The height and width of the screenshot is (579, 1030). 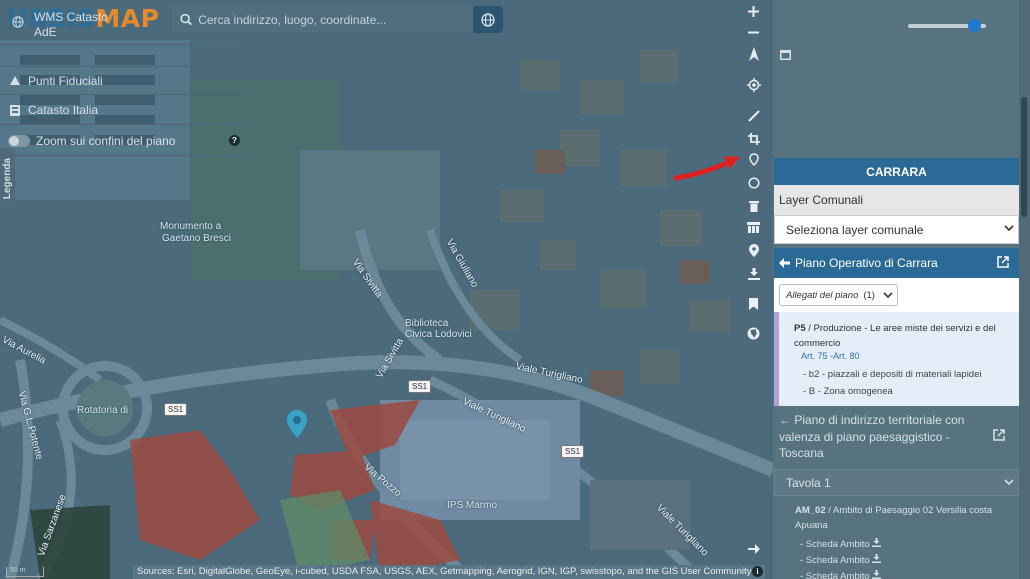 What do you see at coordinates (25, 572) in the screenshot?
I see `map-scale: 50 m` at bounding box center [25, 572].